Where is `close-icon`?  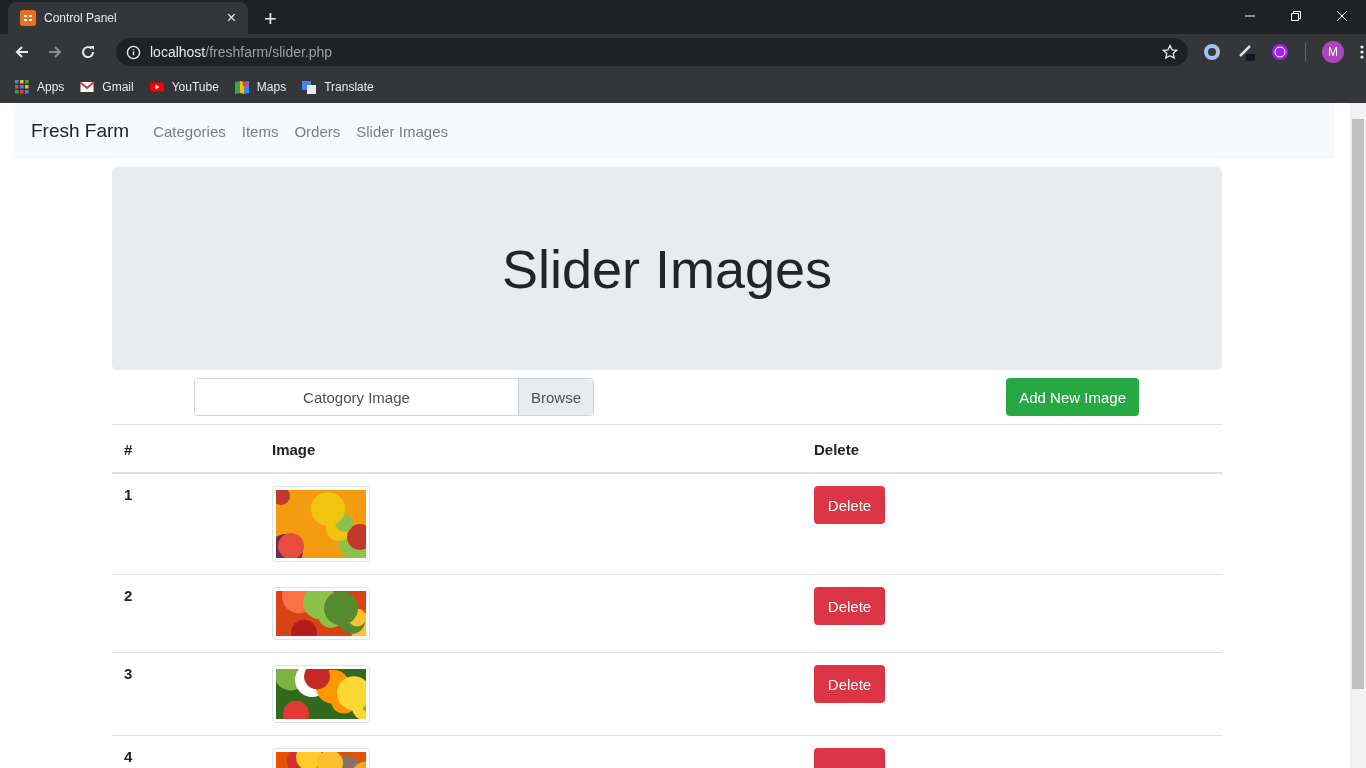 close-icon is located at coordinates (1342, 16).